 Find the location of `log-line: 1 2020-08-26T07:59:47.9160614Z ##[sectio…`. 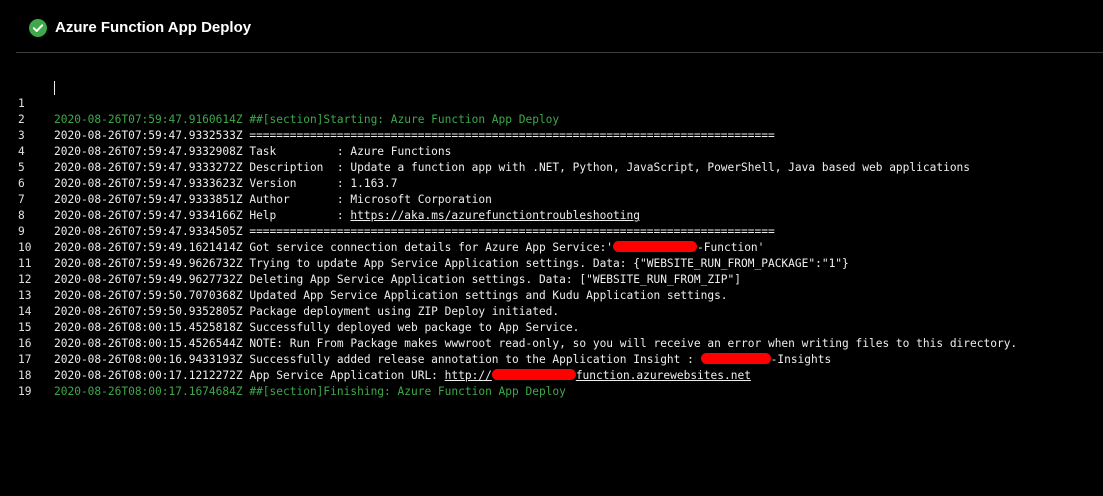

log-line: 1 2020-08-26T07:59:47.9160614Z ##[sectio… is located at coordinates (551, 103).